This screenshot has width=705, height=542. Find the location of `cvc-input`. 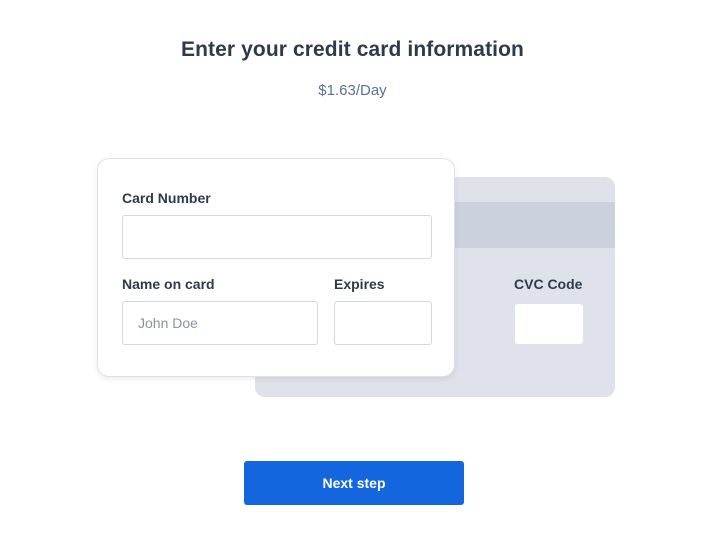

cvc-input is located at coordinates (549, 324).